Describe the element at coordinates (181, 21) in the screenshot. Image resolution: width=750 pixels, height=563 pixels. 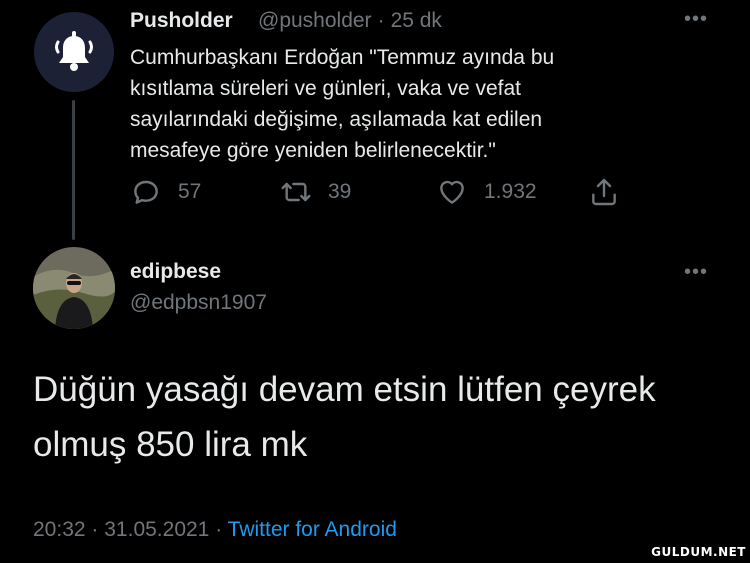
I see `display-name: Pusholder` at that location.